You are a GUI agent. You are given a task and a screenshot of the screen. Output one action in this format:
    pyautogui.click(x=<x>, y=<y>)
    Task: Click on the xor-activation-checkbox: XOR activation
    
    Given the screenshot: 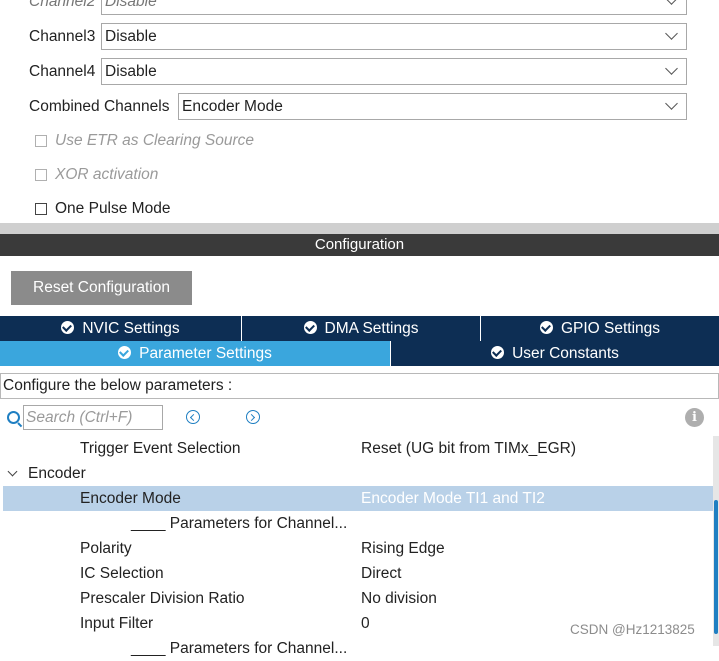 What is the action you would take?
    pyautogui.click(x=96, y=175)
    